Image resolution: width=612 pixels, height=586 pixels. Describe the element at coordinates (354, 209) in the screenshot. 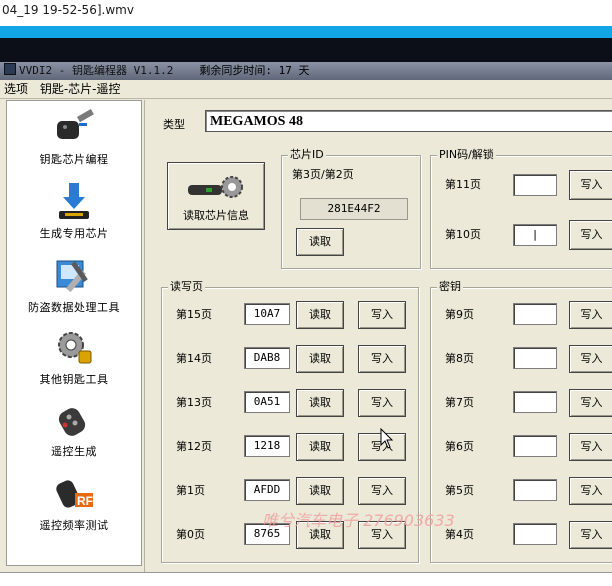

I see `chip-id-value: 281E44F2` at that location.